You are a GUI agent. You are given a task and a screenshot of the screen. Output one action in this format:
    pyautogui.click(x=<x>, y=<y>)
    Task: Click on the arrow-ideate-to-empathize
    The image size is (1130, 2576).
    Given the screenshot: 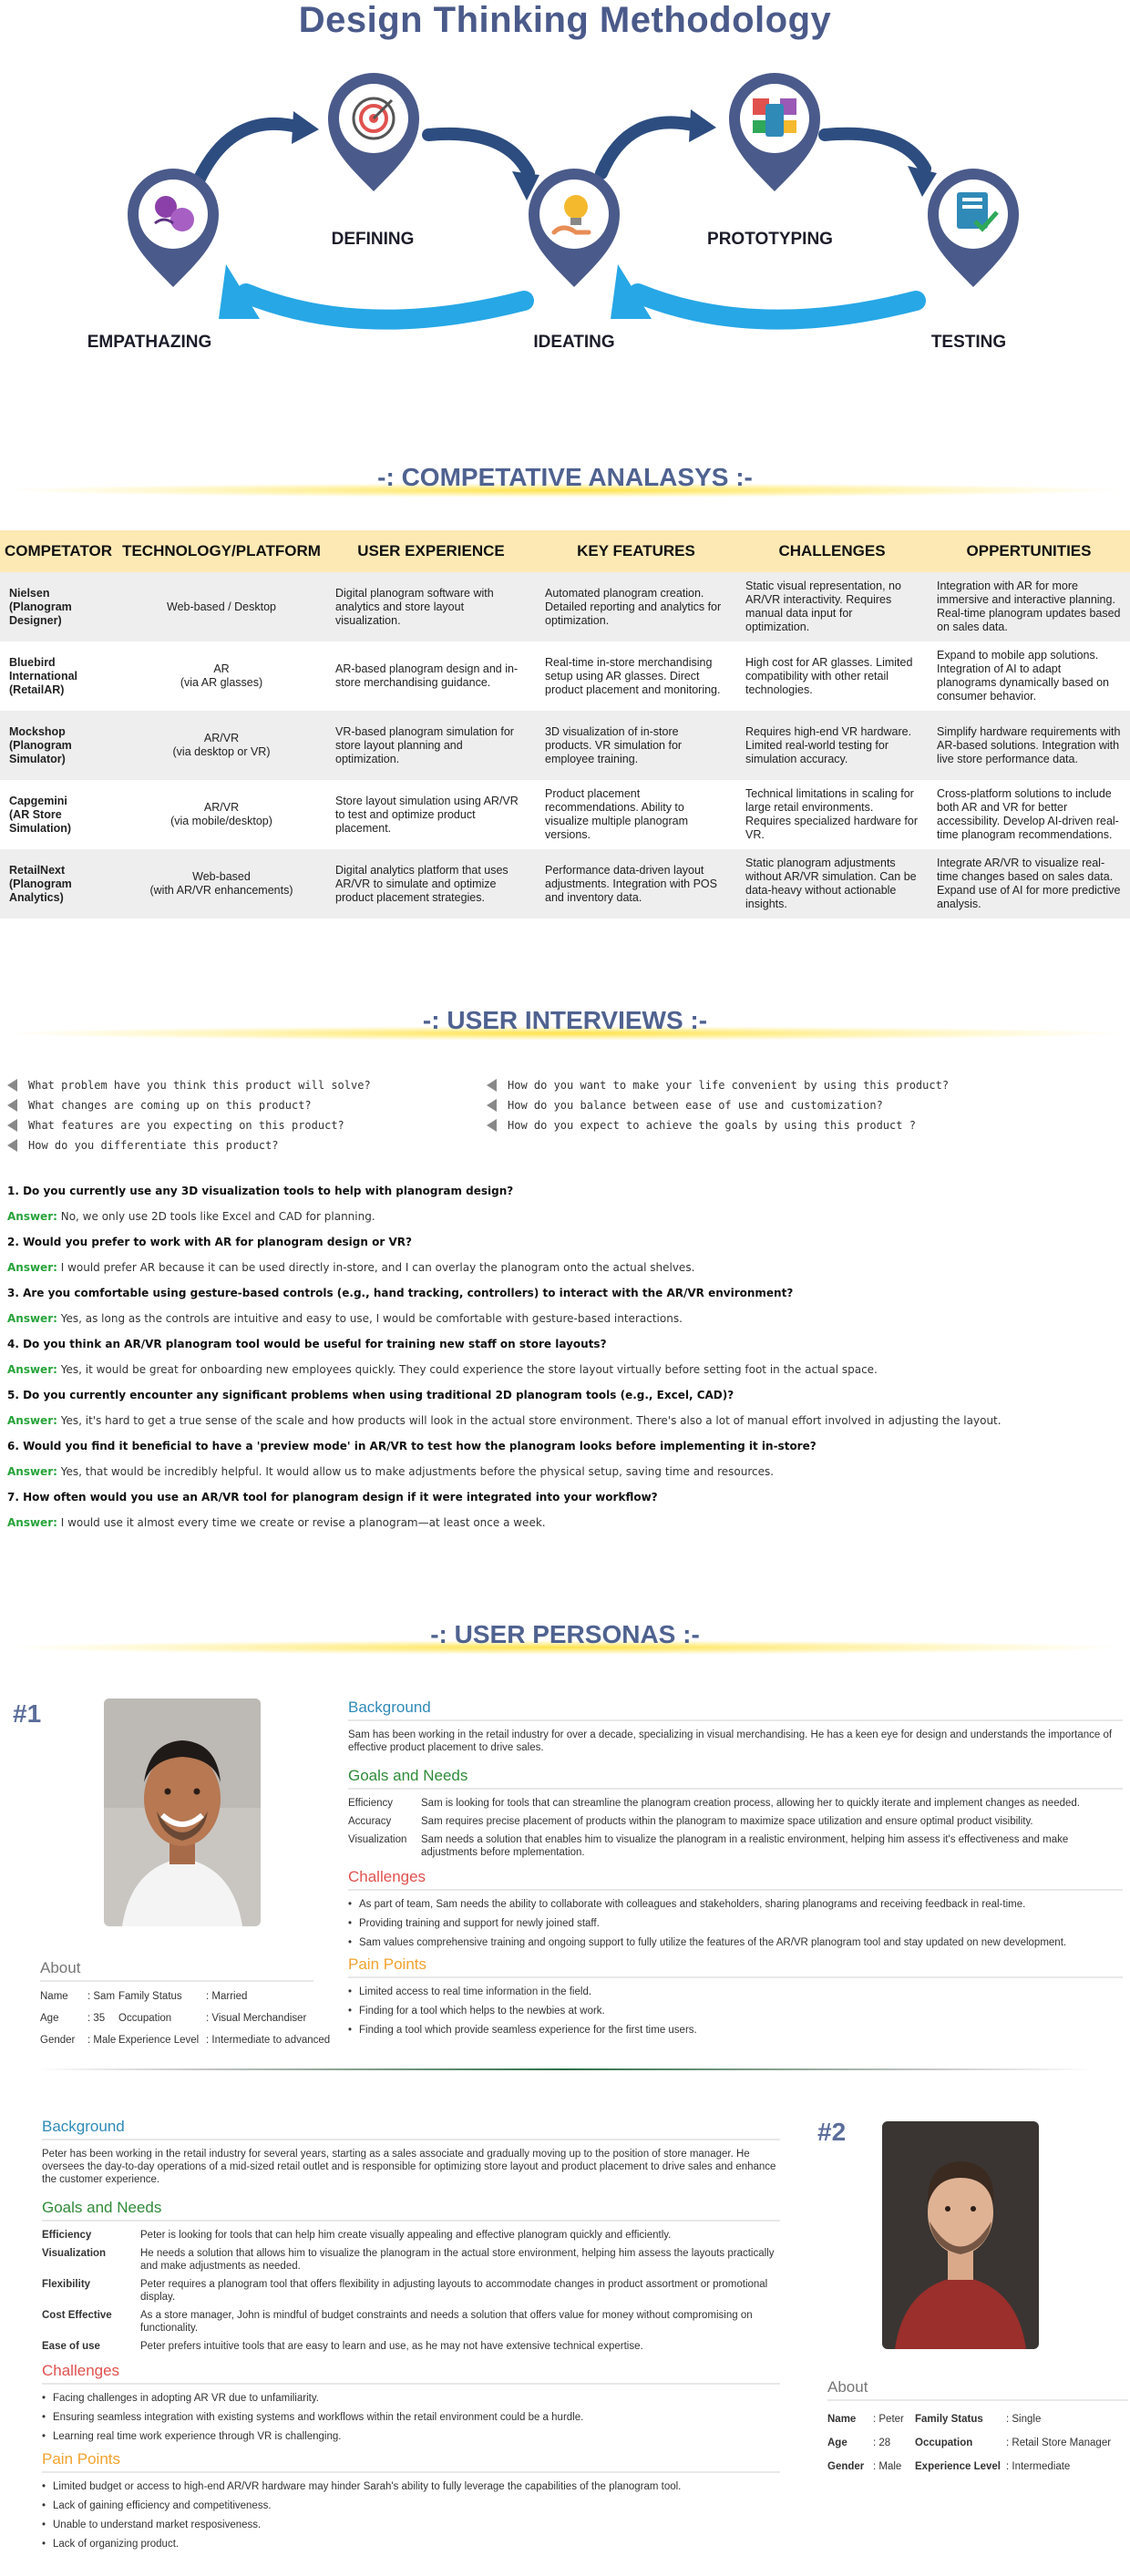 What is the action you would take?
    pyautogui.click(x=385, y=307)
    